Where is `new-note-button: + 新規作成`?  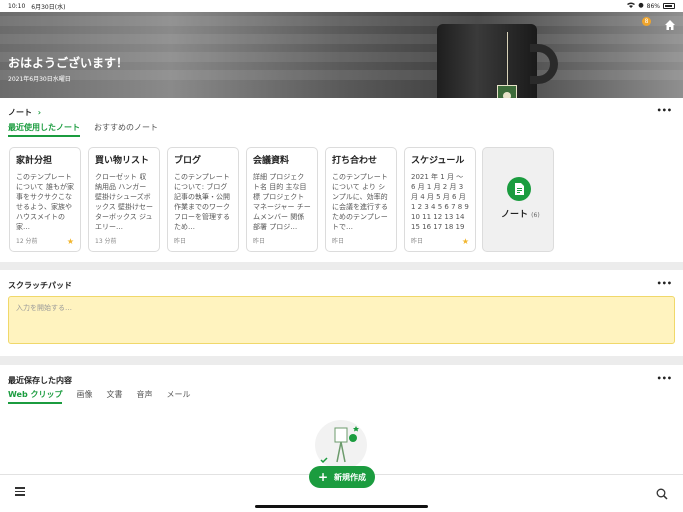 new-note-button: + 新規作成 is located at coordinates (342, 477).